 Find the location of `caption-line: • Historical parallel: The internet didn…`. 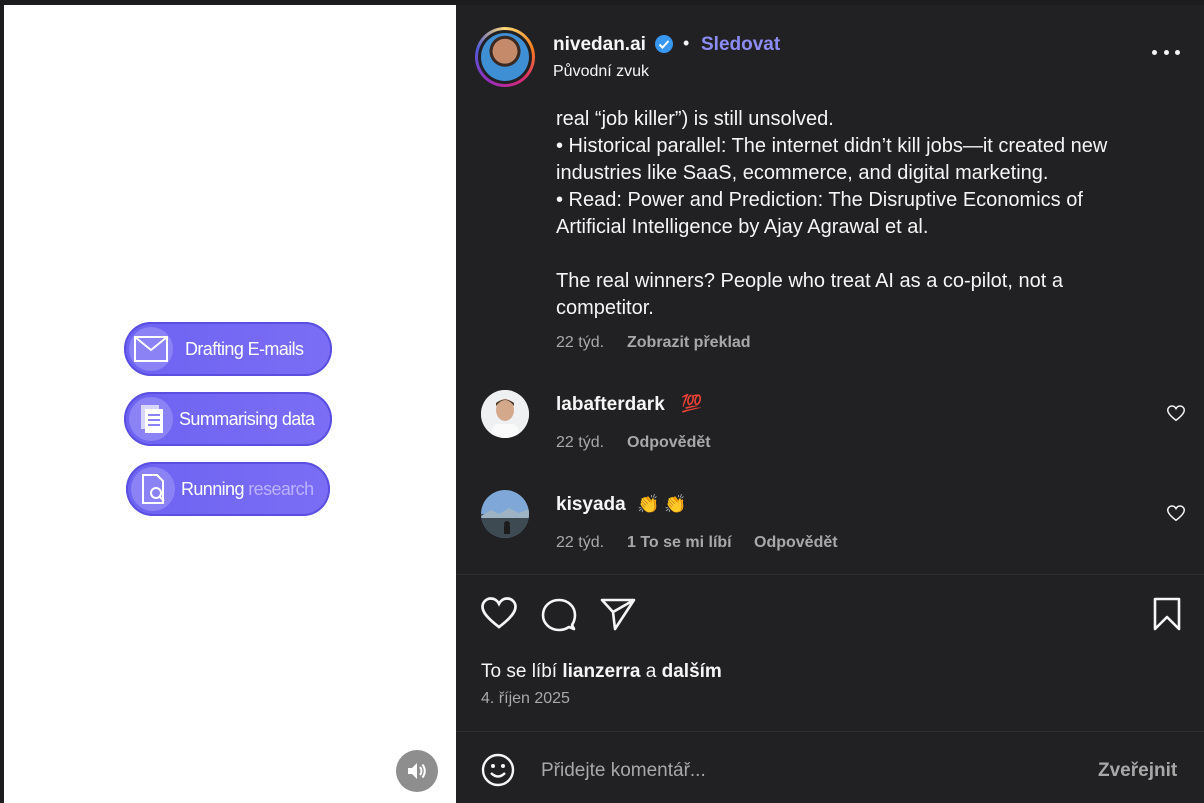

caption-line: • Historical parallel: The internet didn… is located at coordinates (832, 159).